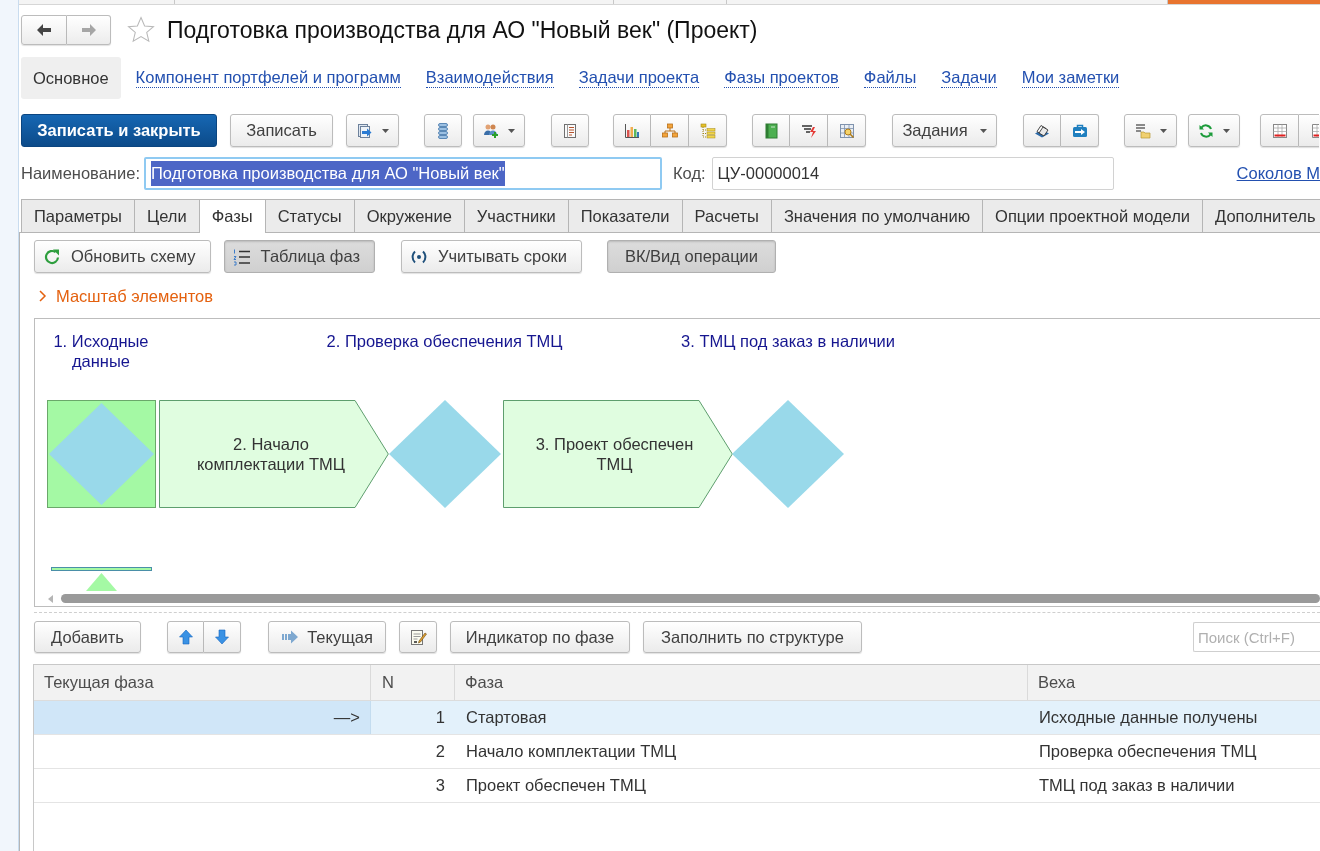  I want to click on column-header: Веха, so click(1174, 682).